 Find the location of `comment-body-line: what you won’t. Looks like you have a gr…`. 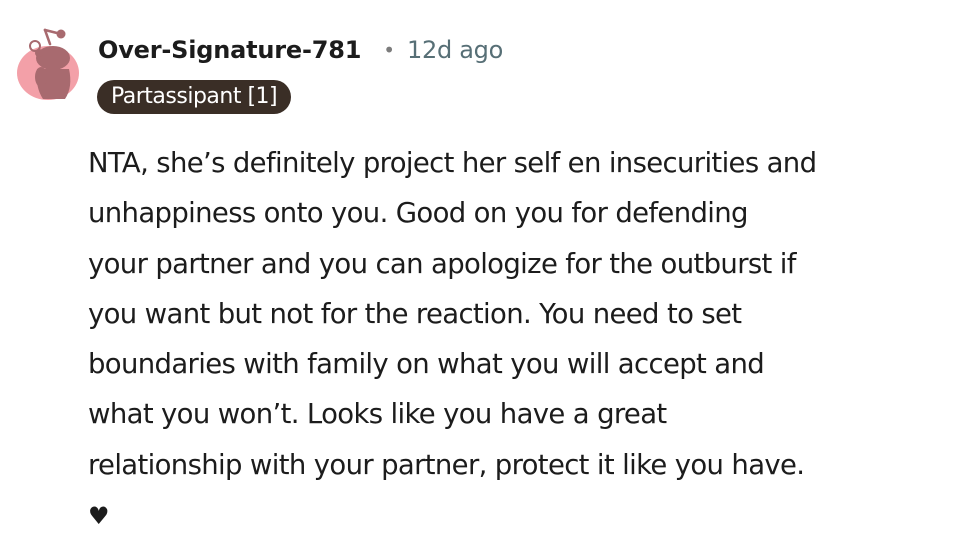

comment-body-line: what you won’t. Looks like you have a gr… is located at coordinates (377, 414).